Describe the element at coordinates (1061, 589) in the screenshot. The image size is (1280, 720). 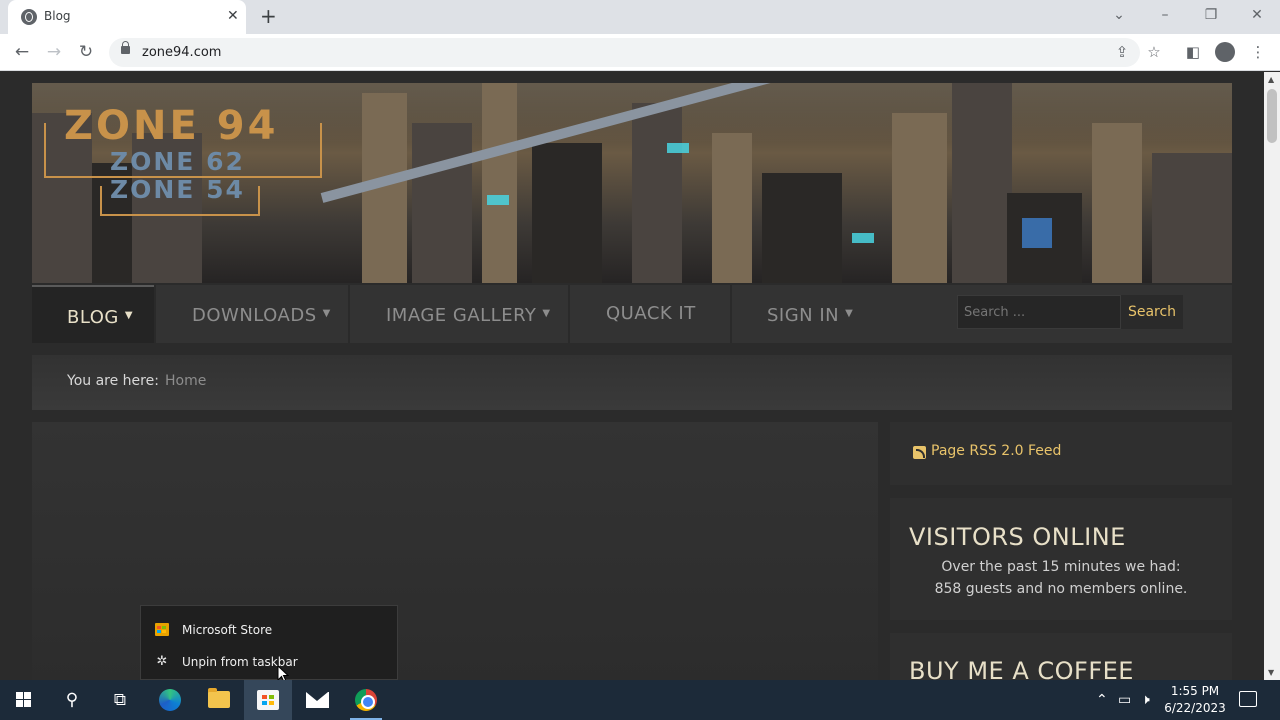
I see `visitors-text: 858 guests and no members online.` at that location.